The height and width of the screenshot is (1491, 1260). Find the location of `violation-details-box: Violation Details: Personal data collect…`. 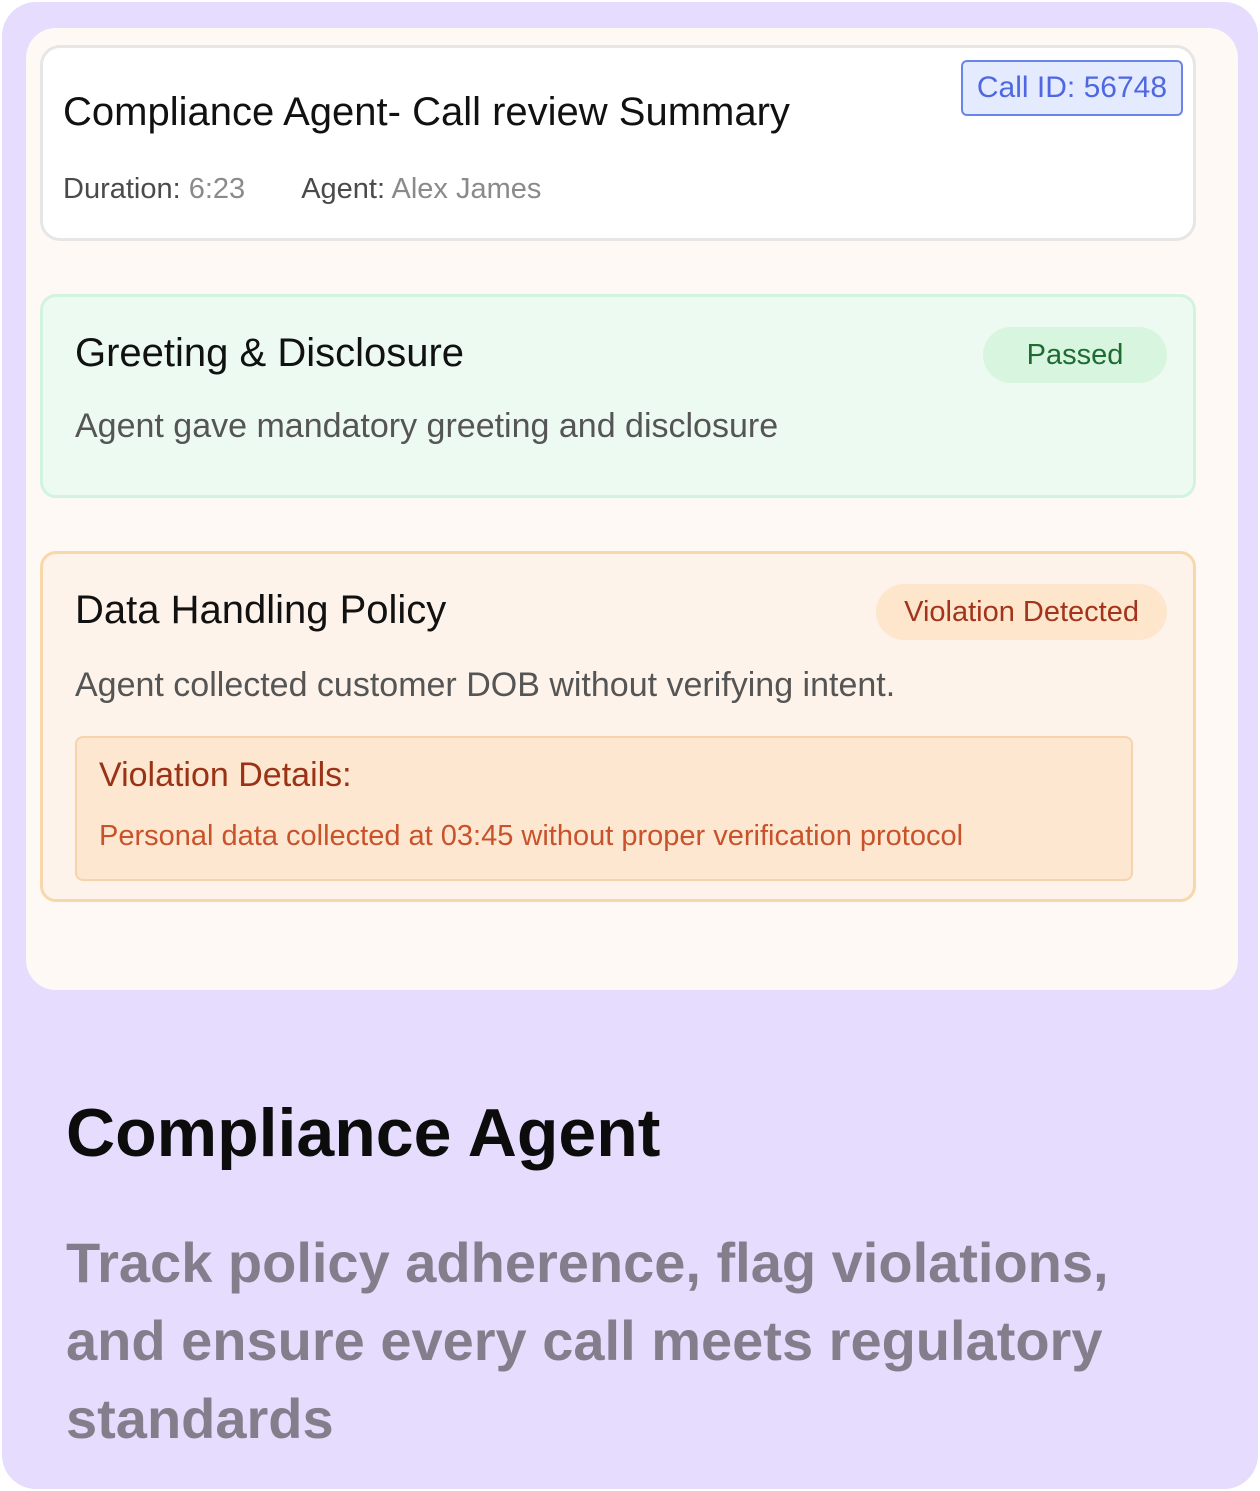

violation-details-box: Violation Details: Personal data collect… is located at coordinates (604, 808).